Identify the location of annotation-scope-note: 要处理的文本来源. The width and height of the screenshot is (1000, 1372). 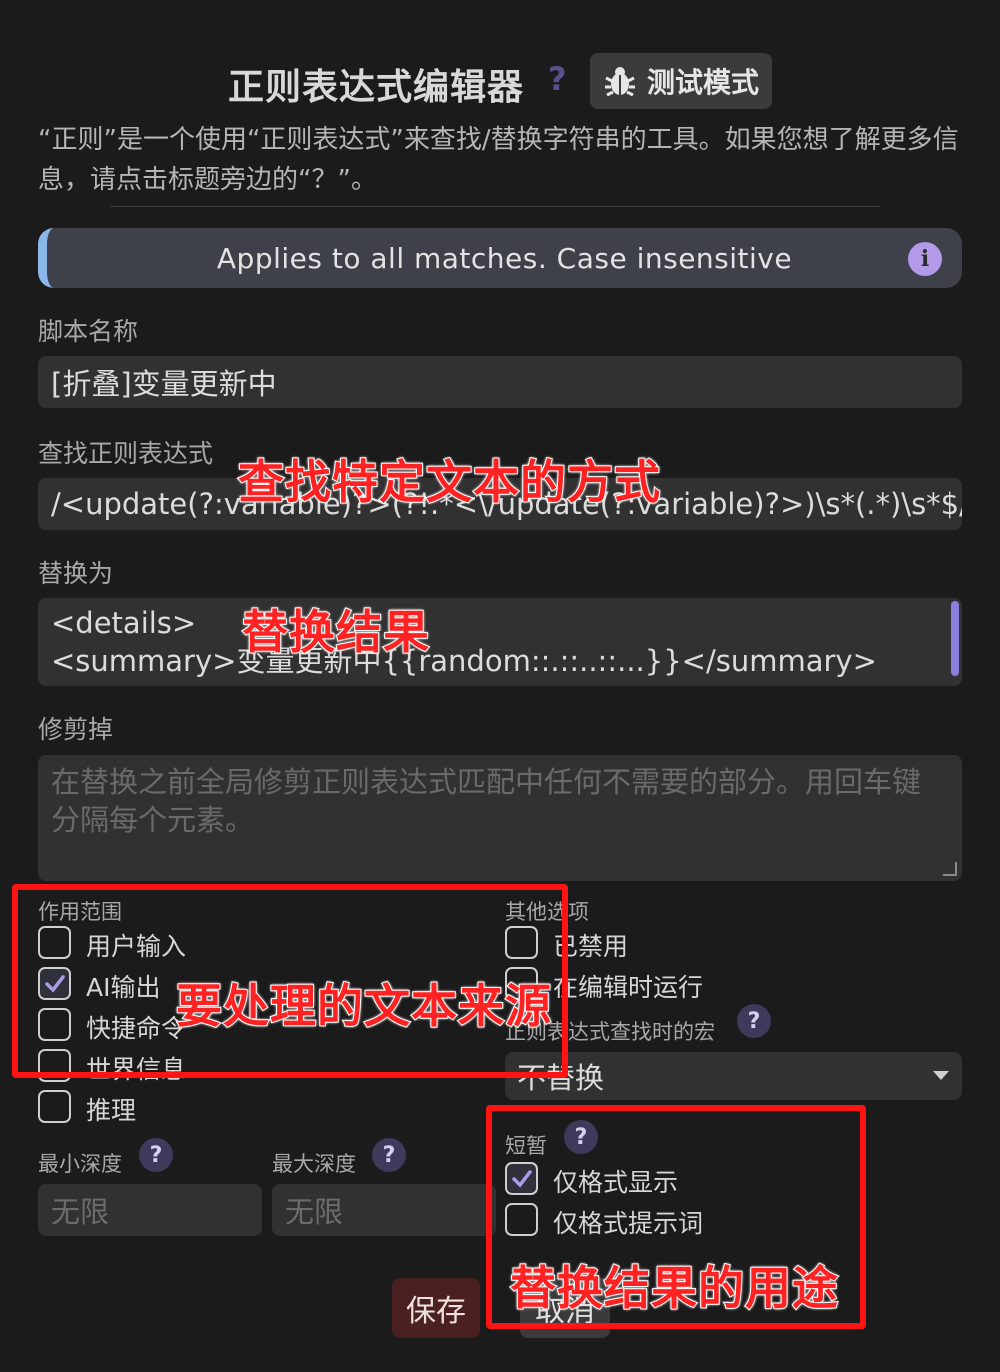
(363, 1006).